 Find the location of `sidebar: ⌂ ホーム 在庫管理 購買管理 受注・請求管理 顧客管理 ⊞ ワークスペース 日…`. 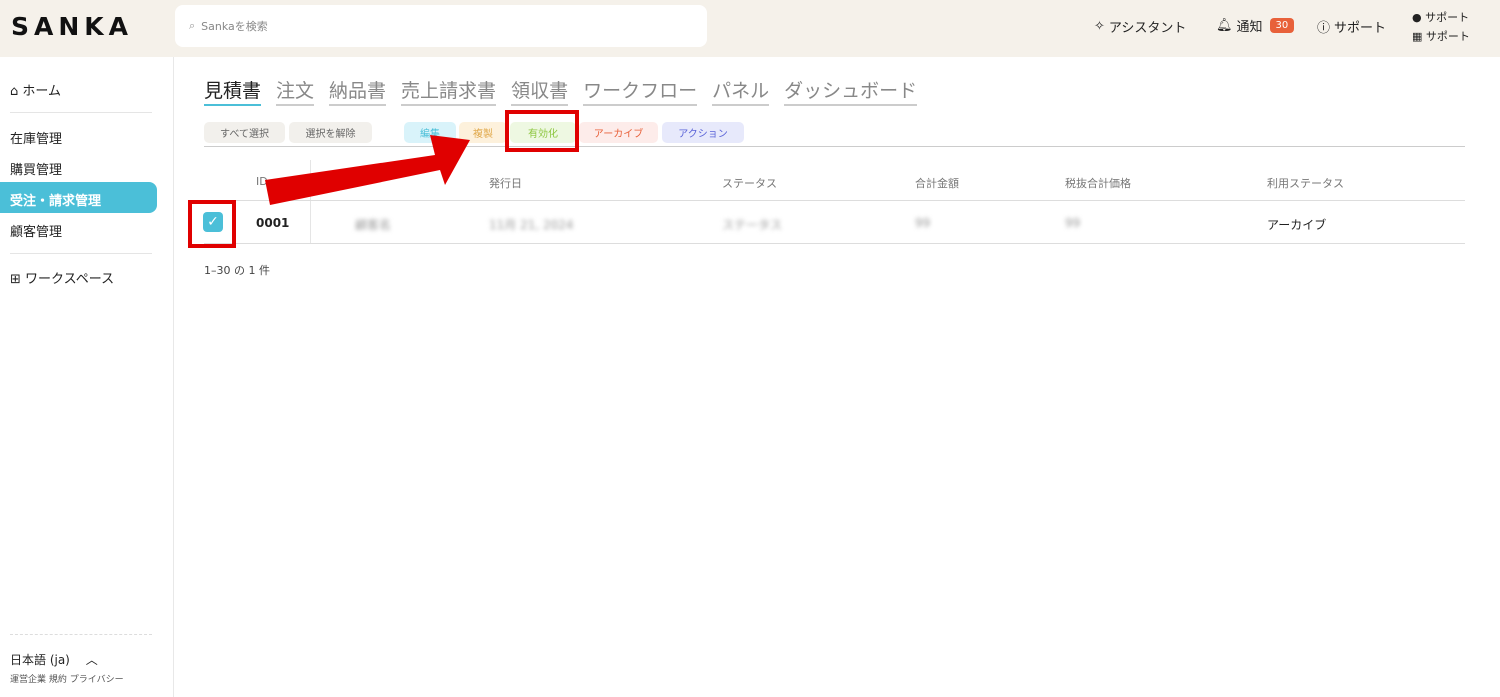

sidebar: ⌂ ホーム 在庫管理 購買管理 受注・請求管理 顧客管理 ⊞ ワークスペース 日… is located at coordinates (87, 377).